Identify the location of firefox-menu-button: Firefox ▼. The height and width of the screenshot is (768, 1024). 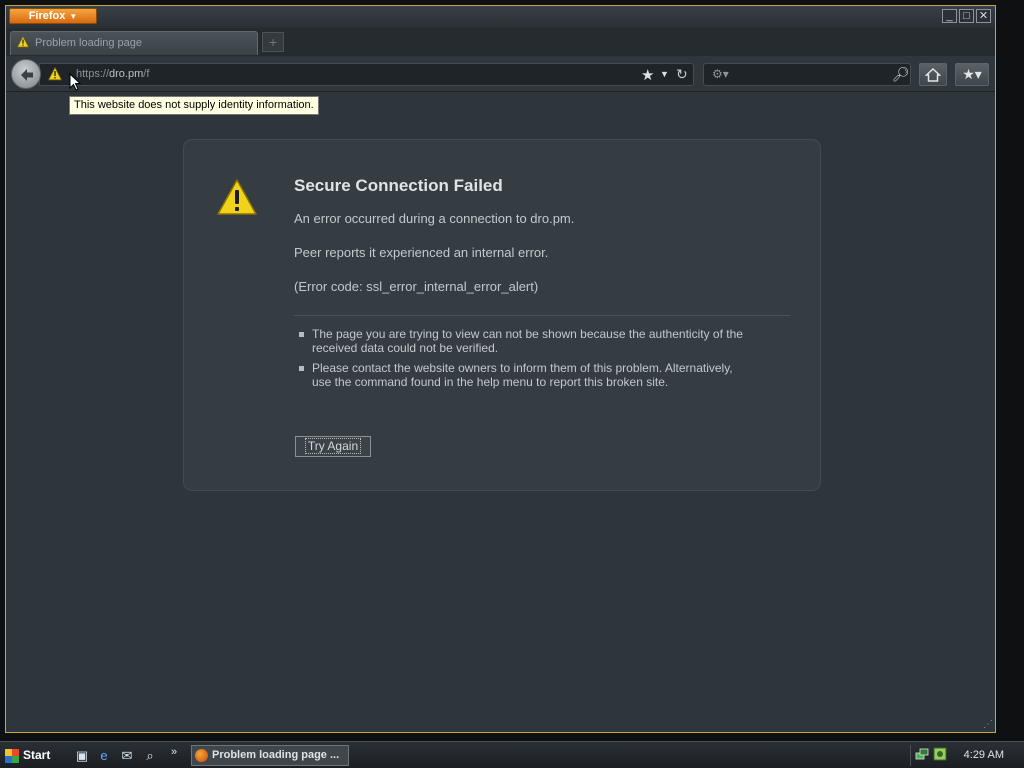
(53, 16).